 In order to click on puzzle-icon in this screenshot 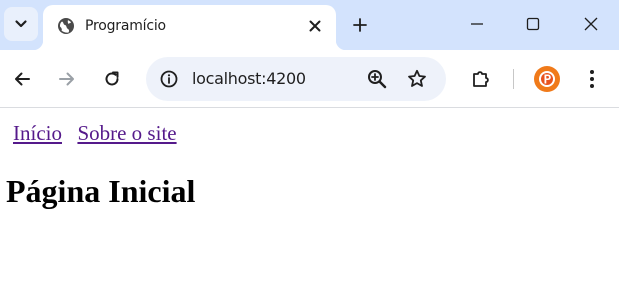, I will do `click(481, 79)`.